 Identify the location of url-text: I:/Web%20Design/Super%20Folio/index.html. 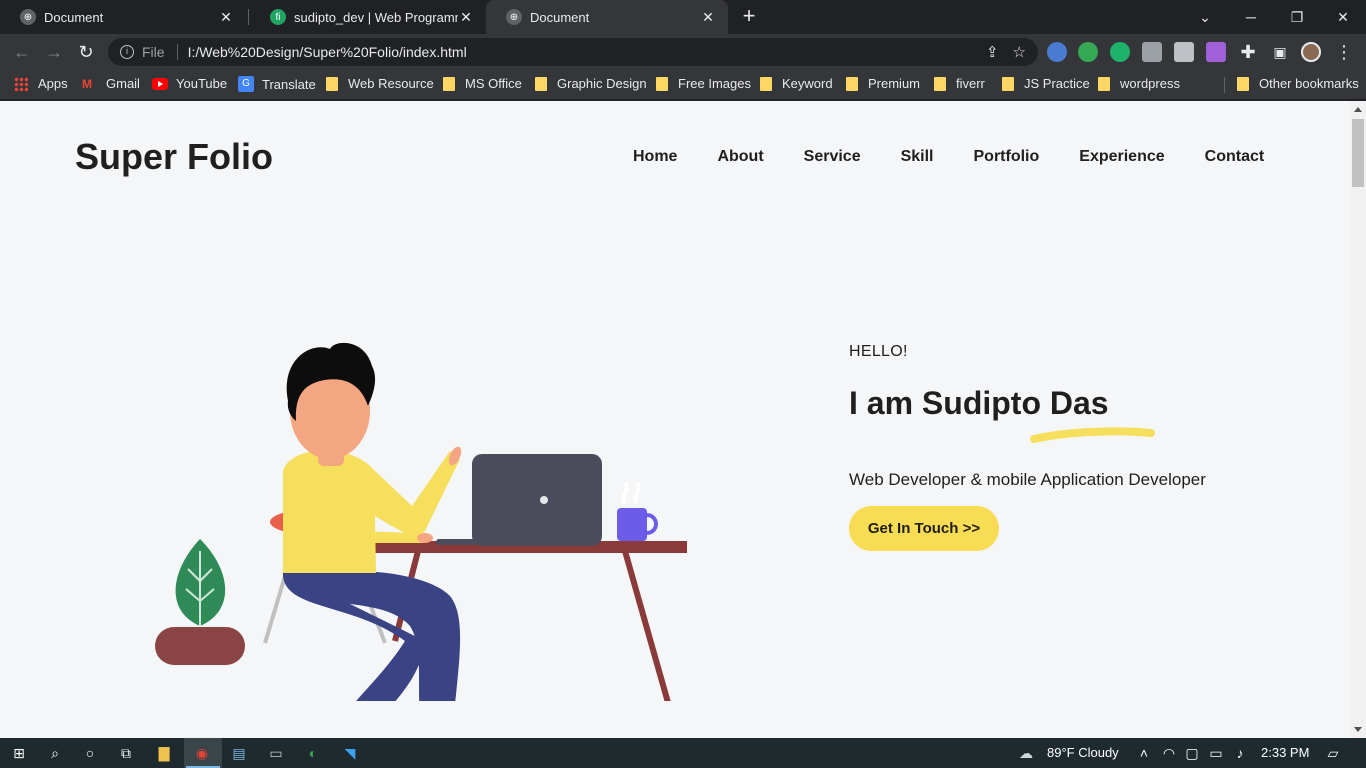
(327, 52).